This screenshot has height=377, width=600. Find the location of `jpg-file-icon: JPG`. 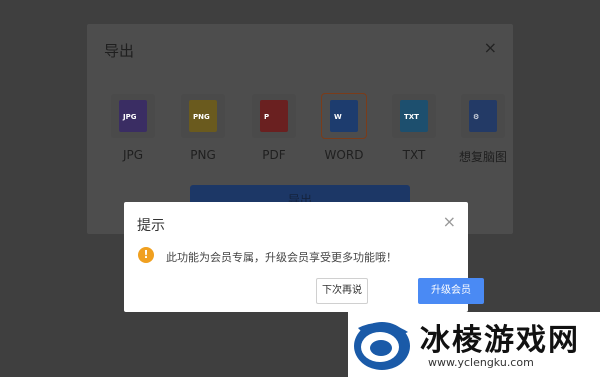

jpg-file-icon: JPG is located at coordinates (133, 116).